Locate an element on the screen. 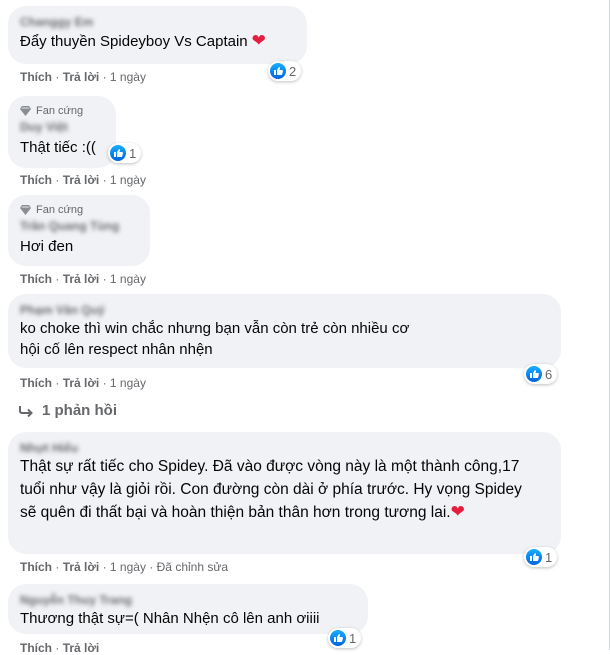 The image size is (610, 655). reaction-count: 2 is located at coordinates (285, 71).